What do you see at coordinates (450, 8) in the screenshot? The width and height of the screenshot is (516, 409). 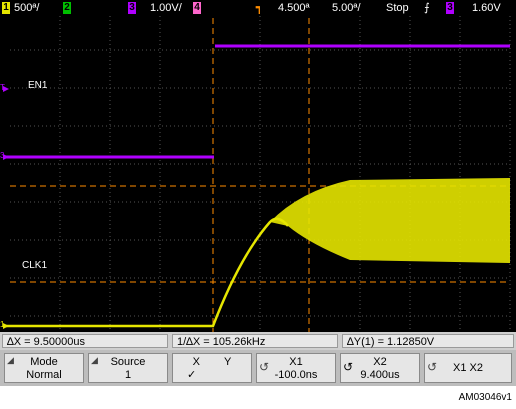 I see `trigger-source-indicator: 3` at bounding box center [450, 8].